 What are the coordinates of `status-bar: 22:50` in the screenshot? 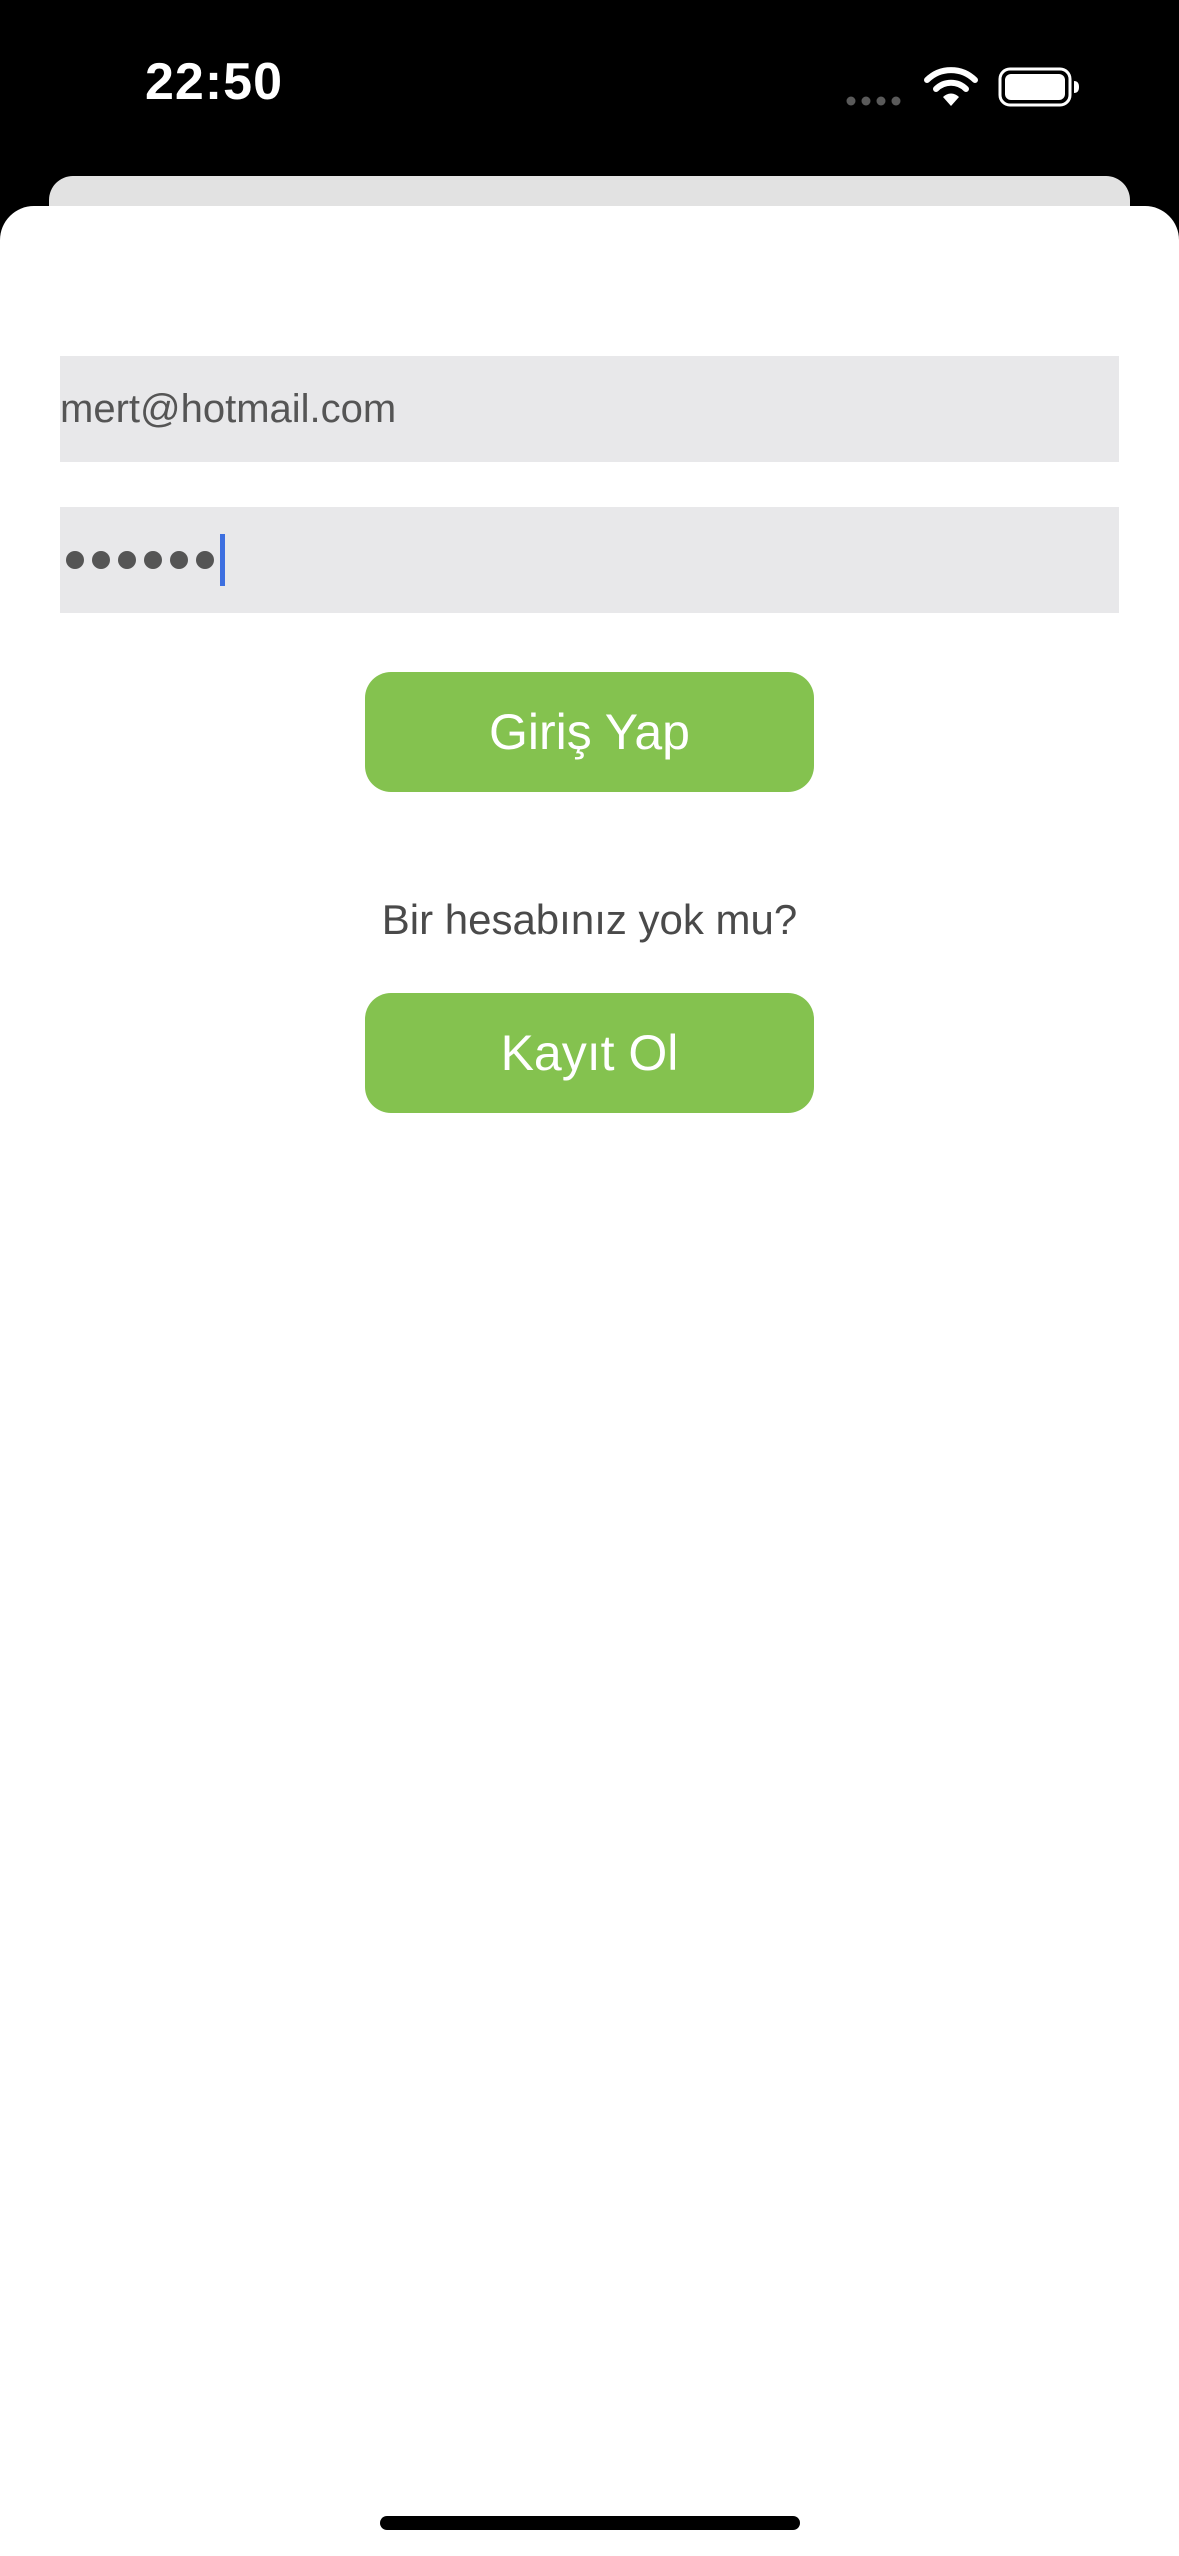 It's located at (589, 88).